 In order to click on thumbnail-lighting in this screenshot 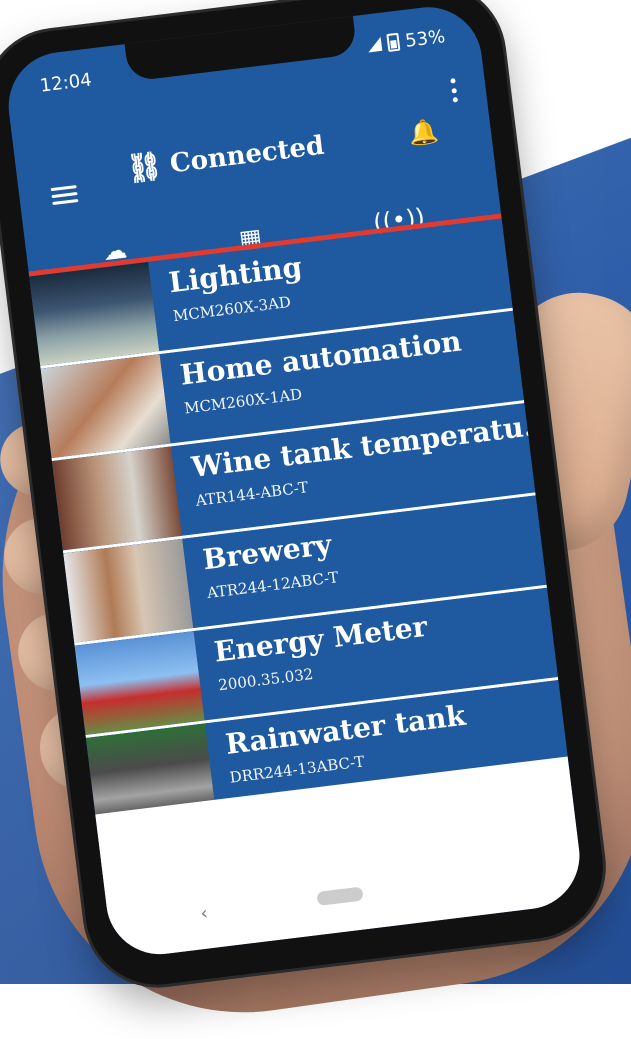, I will do `click(94, 313)`.